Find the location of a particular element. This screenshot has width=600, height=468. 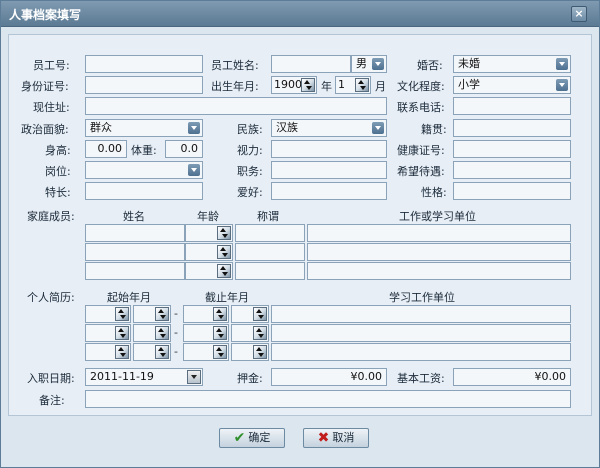

address-input is located at coordinates (236, 106).